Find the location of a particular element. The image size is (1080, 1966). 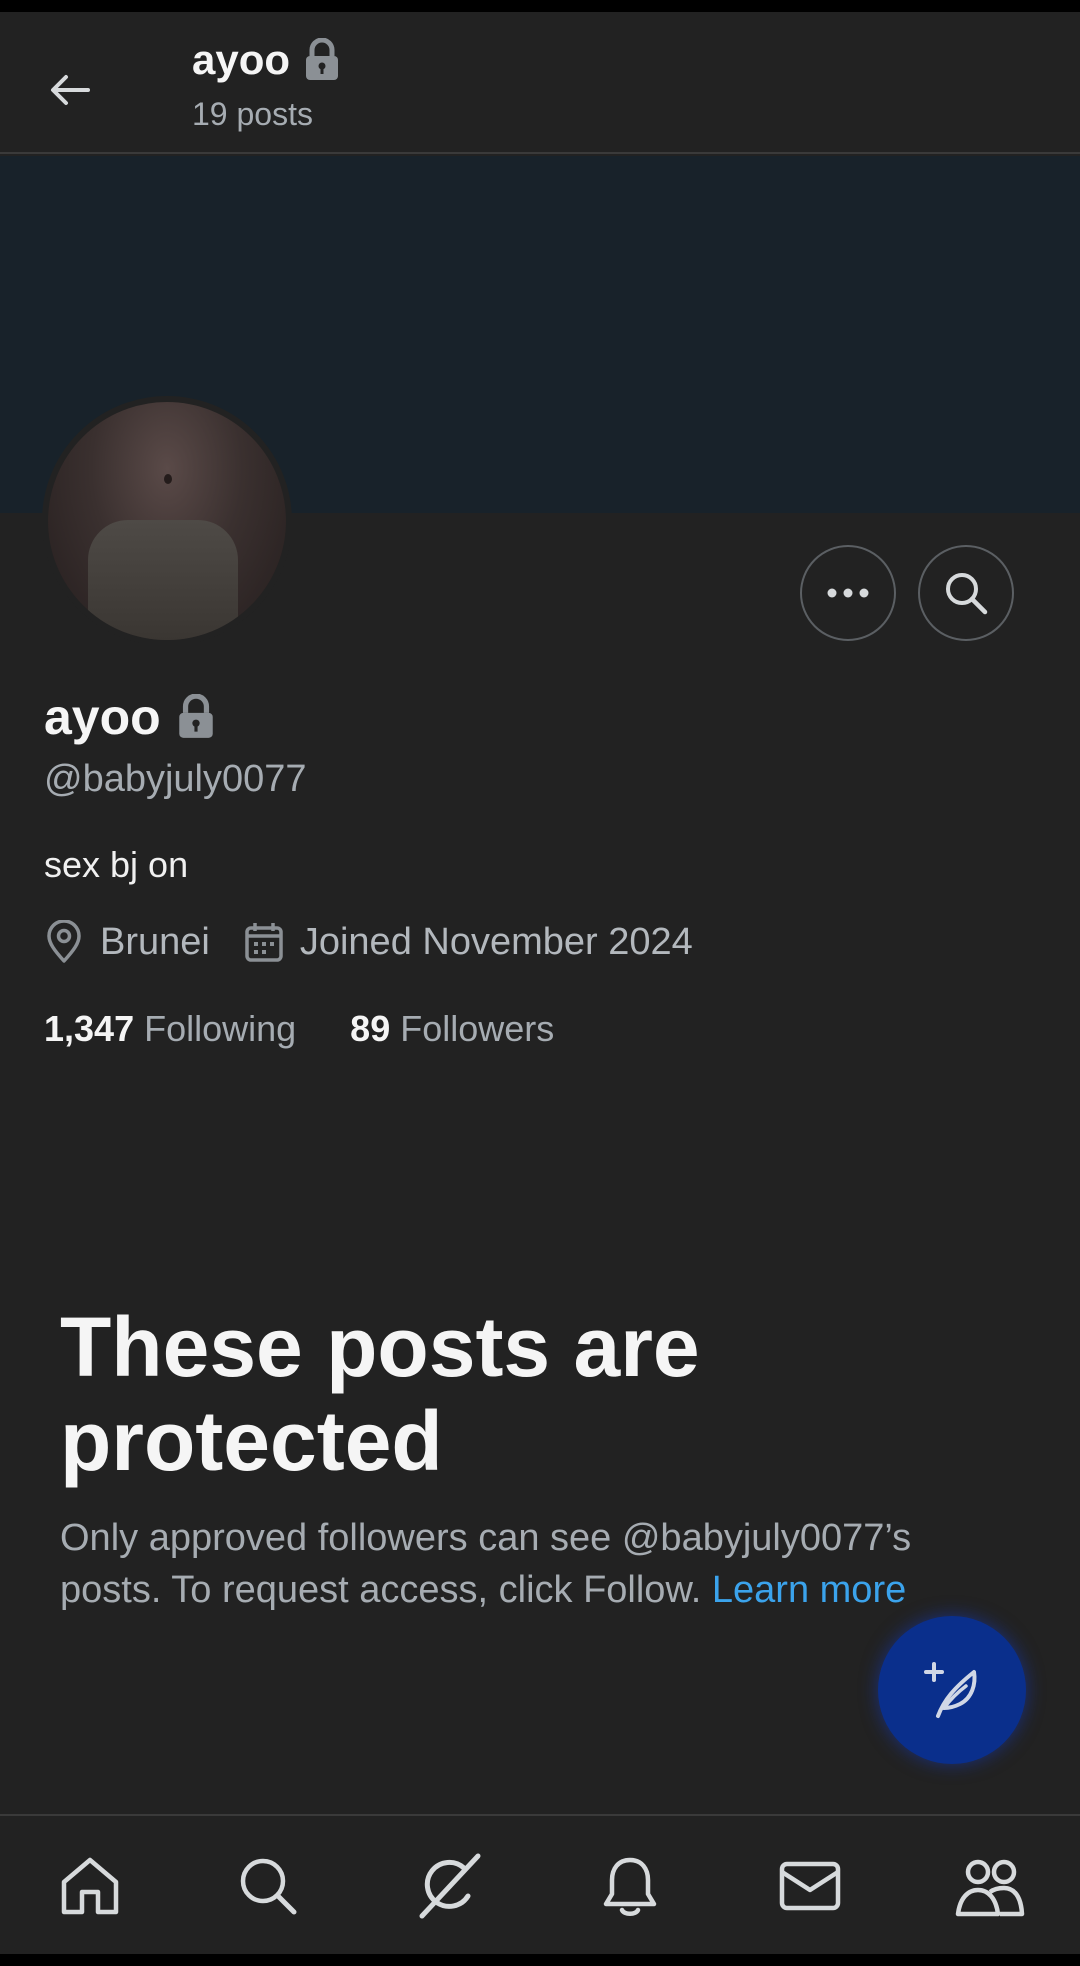

avatar is located at coordinates (167, 521).